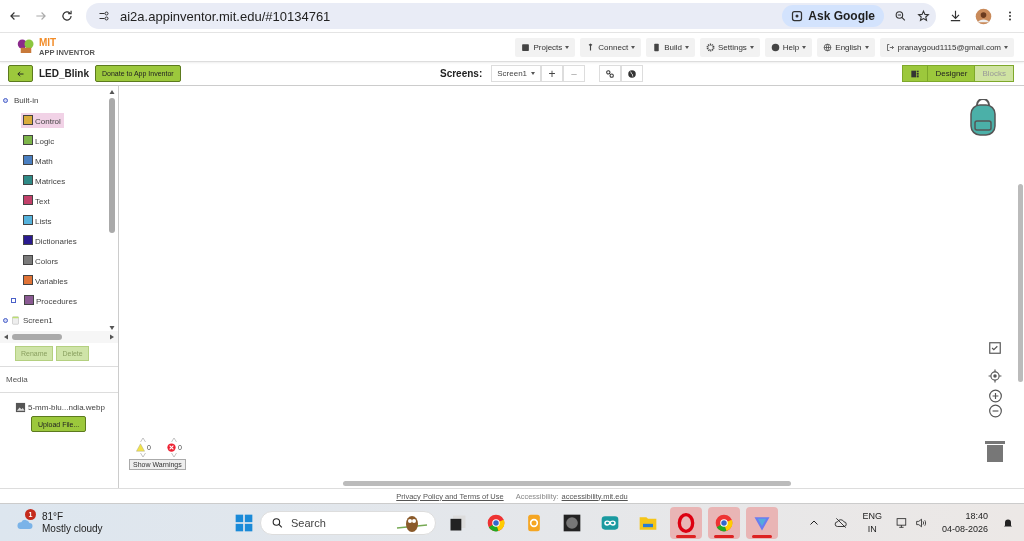 The width and height of the screenshot is (1024, 541). I want to click on screen-dropdown: Screen1, so click(516, 73).